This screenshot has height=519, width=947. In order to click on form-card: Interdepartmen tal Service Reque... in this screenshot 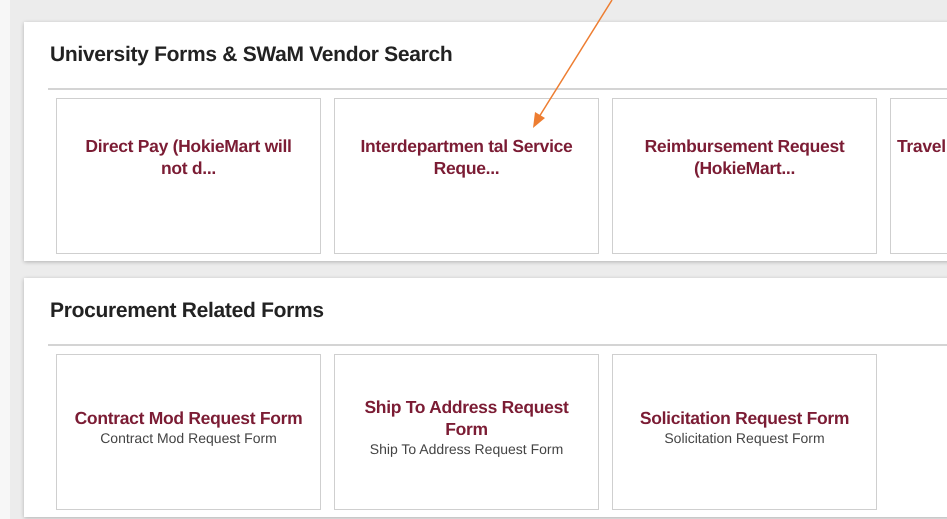, I will do `click(466, 176)`.